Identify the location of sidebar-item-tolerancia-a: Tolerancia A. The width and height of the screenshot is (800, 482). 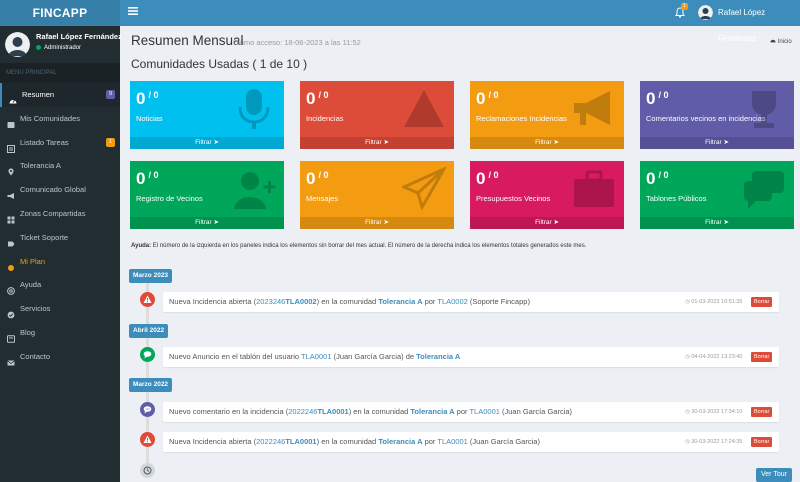
(60, 166).